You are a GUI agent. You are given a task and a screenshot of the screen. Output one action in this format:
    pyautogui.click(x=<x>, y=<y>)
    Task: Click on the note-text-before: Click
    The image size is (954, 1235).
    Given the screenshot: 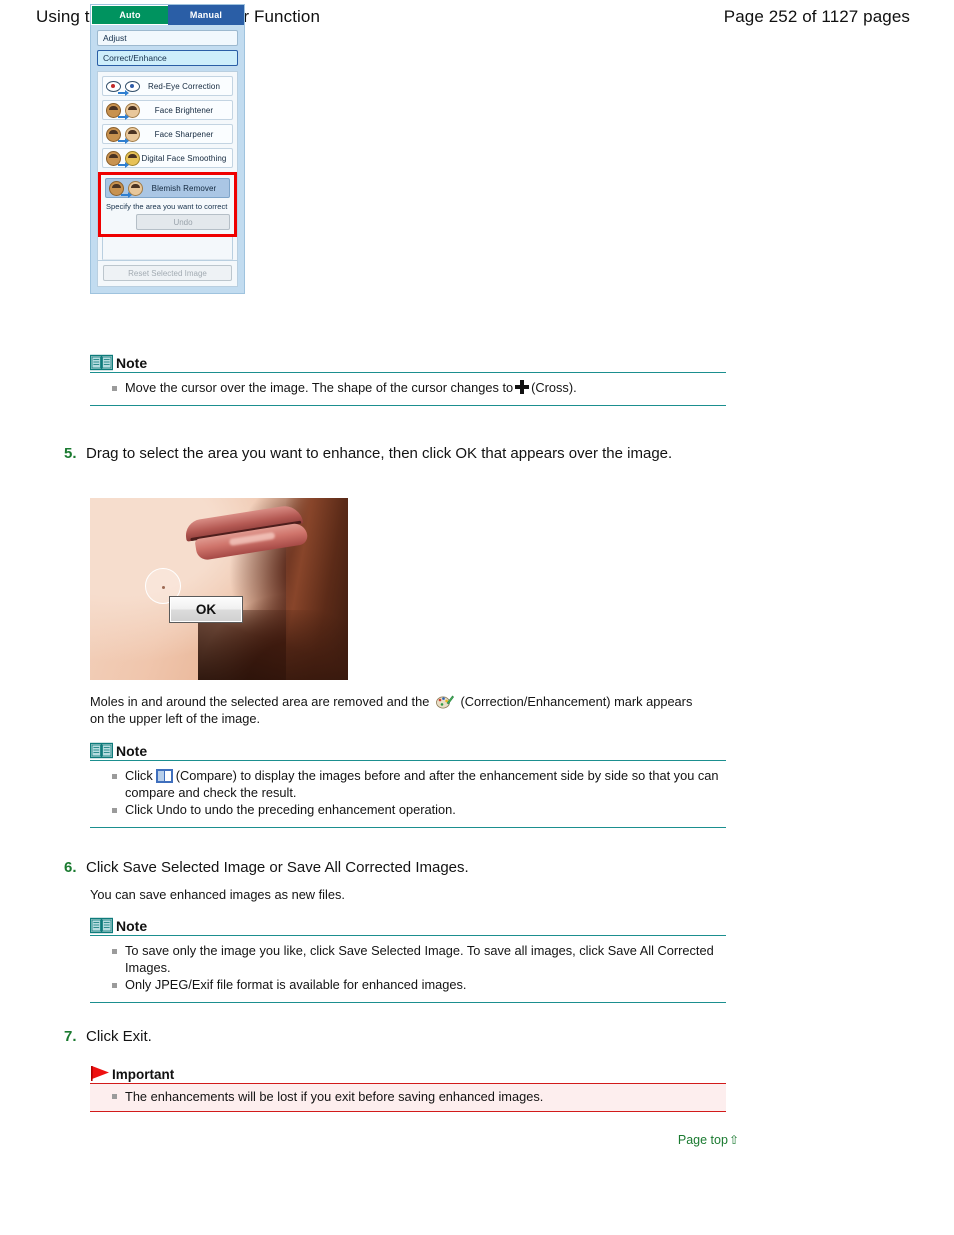 What is the action you would take?
    pyautogui.click(x=139, y=775)
    